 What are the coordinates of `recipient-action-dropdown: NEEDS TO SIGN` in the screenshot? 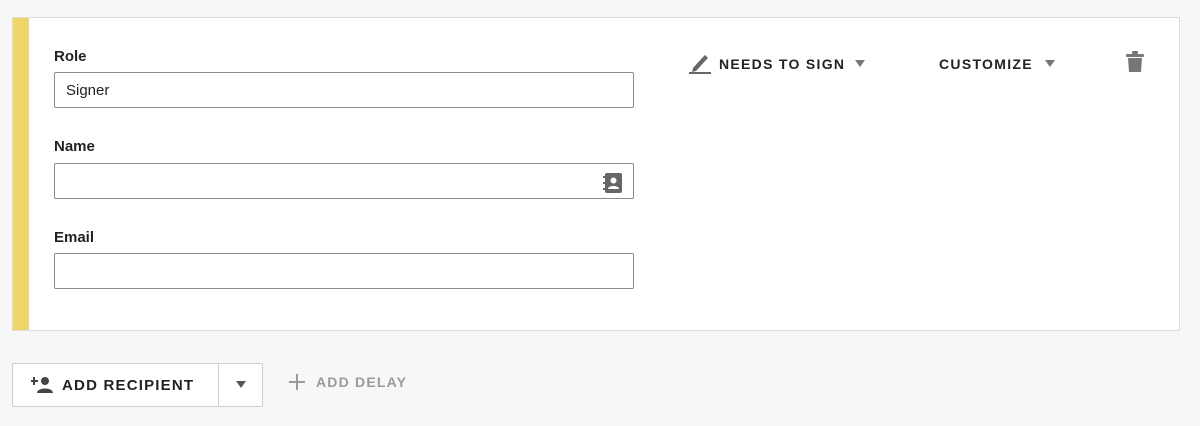 It's located at (777, 64).